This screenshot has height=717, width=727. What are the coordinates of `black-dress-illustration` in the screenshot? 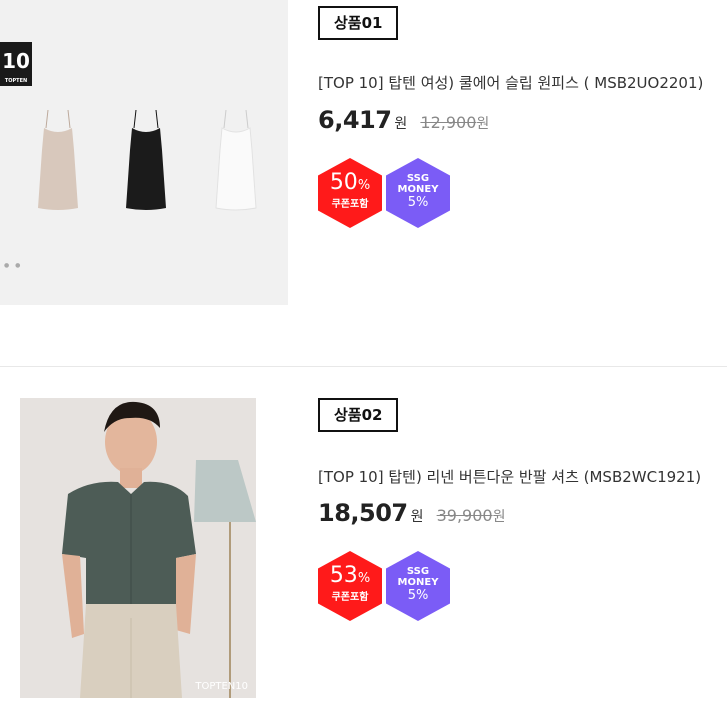 It's located at (146, 160).